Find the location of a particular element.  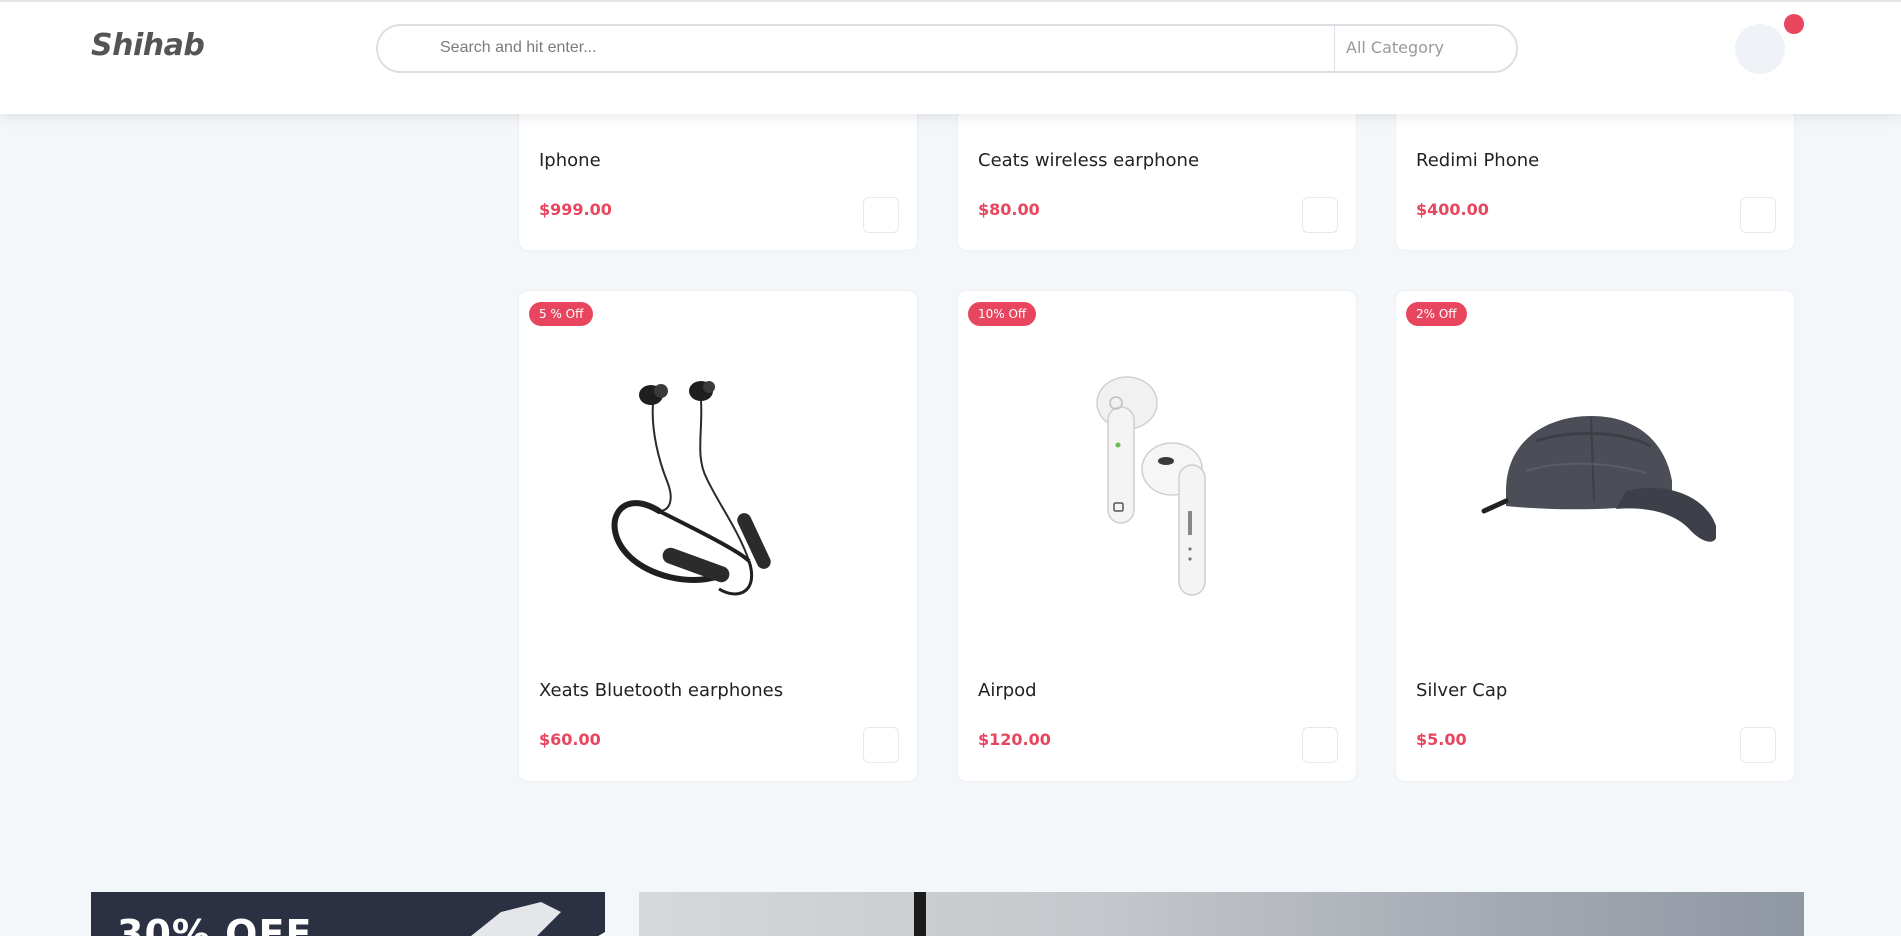

search-input is located at coordinates (940, 48).